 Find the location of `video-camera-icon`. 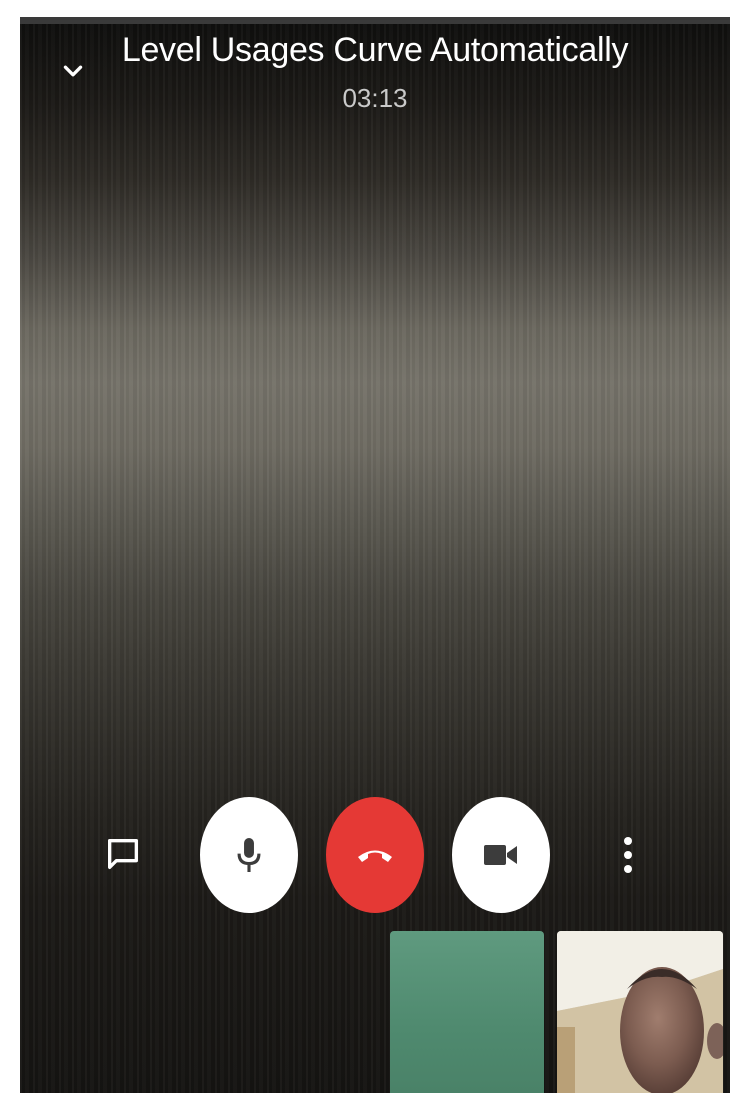

video-camera-icon is located at coordinates (500, 855).